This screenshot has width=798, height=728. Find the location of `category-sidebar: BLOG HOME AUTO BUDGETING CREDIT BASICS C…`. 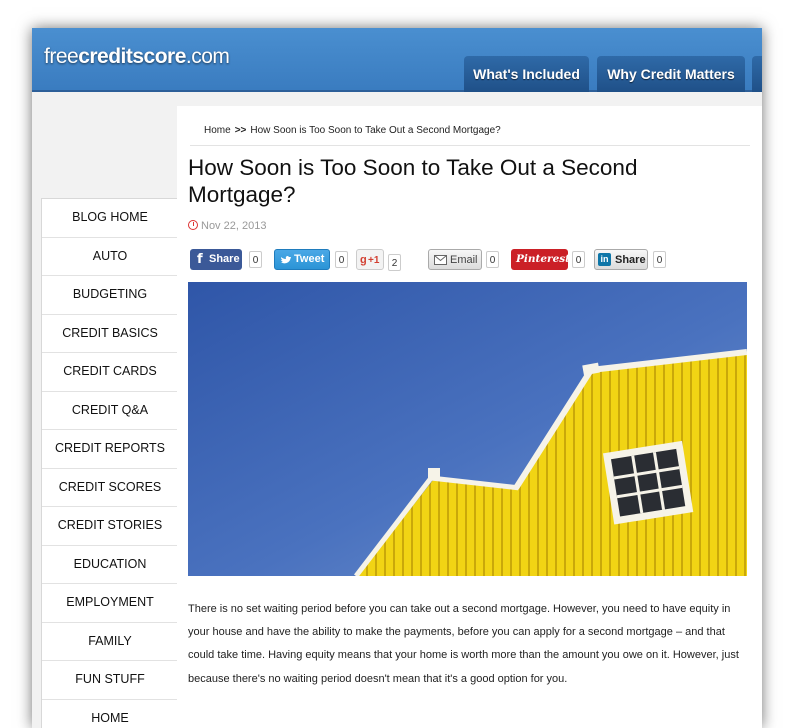

category-sidebar: BLOG HOME AUTO BUDGETING CREDIT BASICS C… is located at coordinates (110, 463).